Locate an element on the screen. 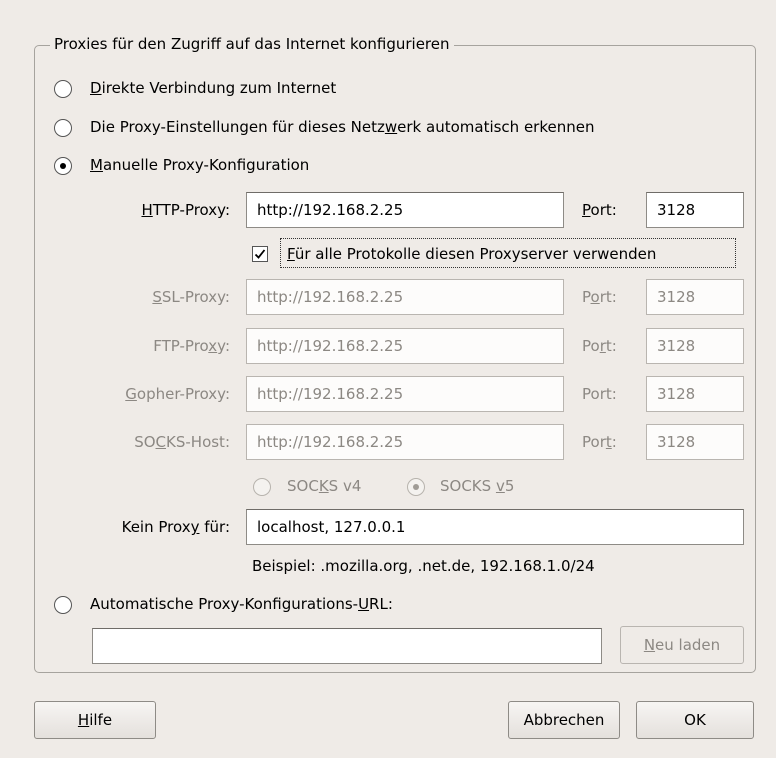 This screenshot has height=758, width=776. socks-port-input: 3128 is located at coordinates (695, 442).